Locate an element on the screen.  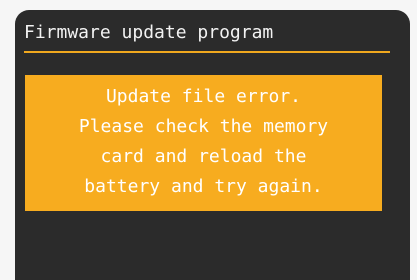
error-heading: Update file error. is located at coordinates (203, 96).